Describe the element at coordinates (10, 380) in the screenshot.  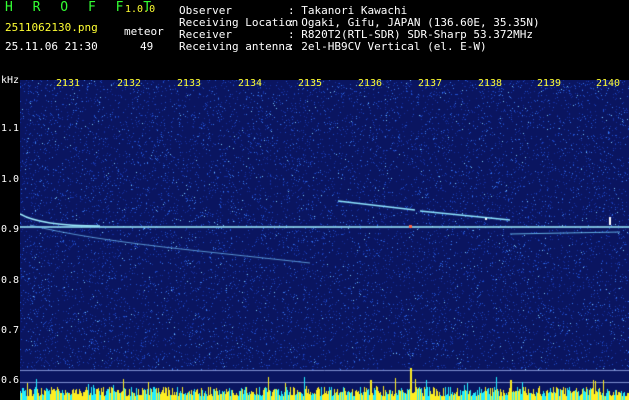
I see `y-tick-label: 0.6` at that location.